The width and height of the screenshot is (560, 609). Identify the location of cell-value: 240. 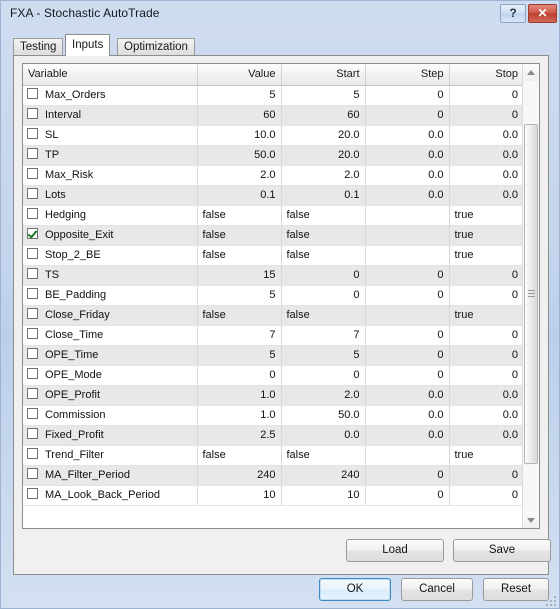
(239, 475).